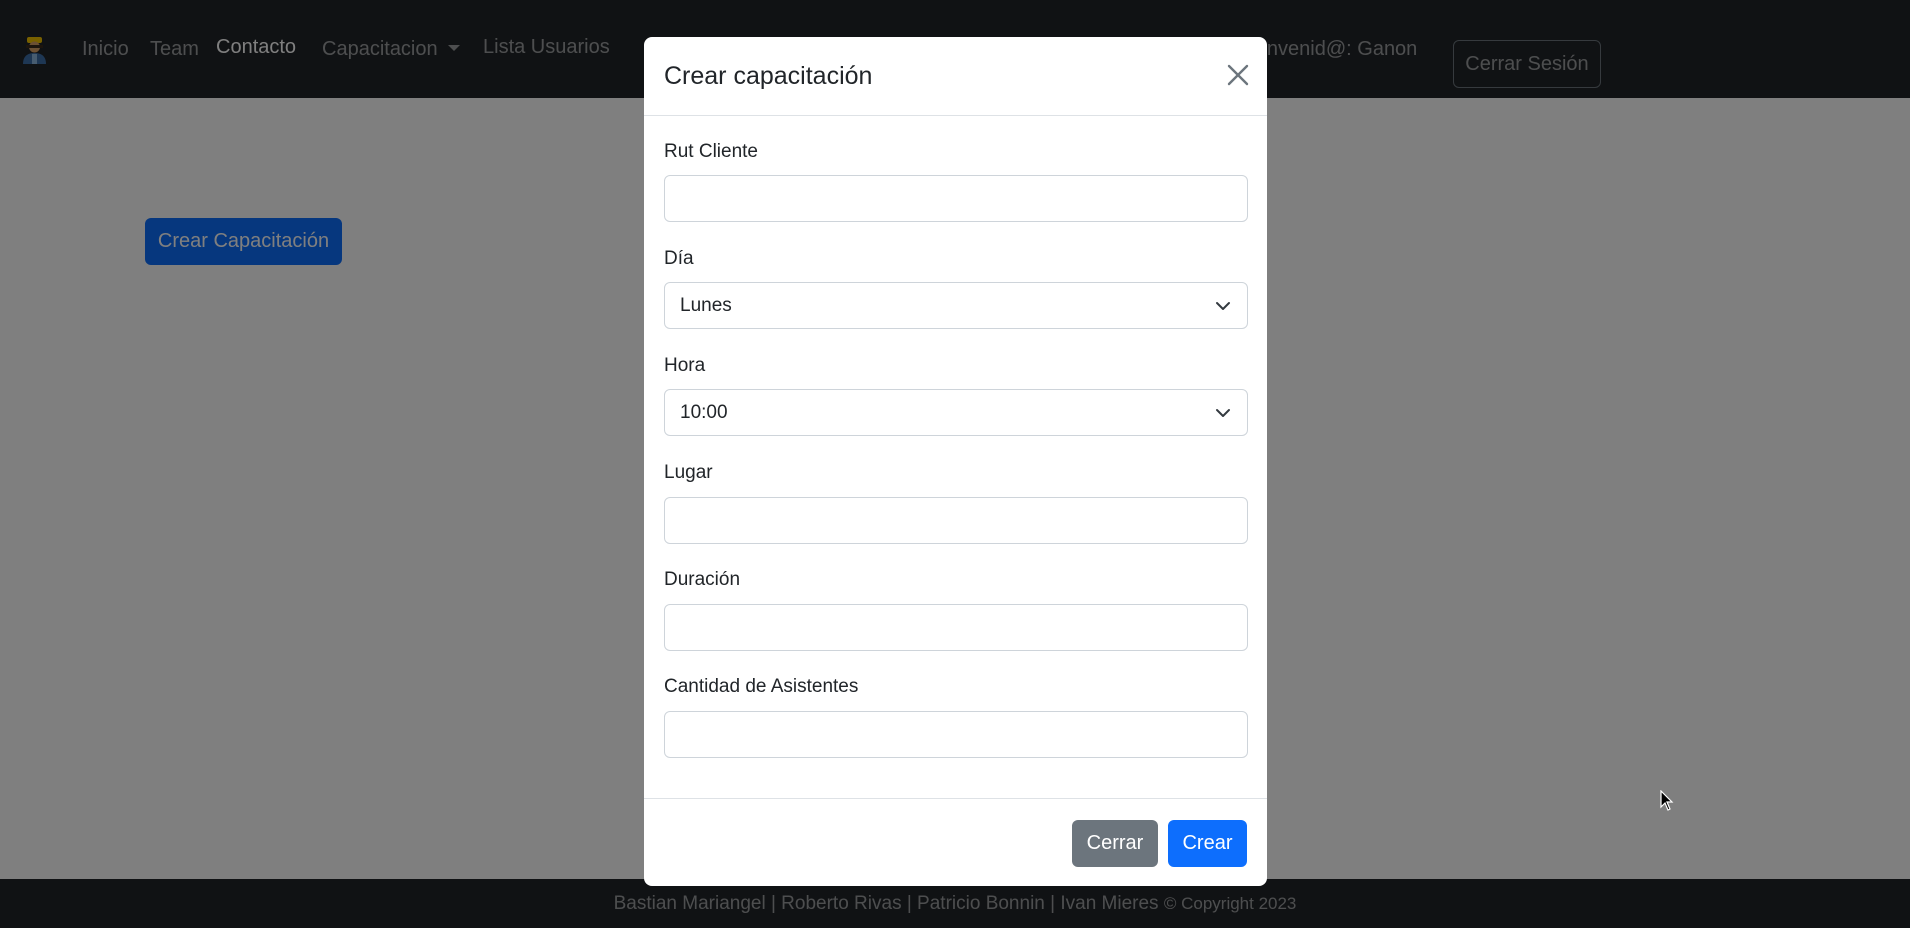  Describe the element at coordinates (706, 305) in the screenshot. I see `dia-select-value: Lunes` at that location.